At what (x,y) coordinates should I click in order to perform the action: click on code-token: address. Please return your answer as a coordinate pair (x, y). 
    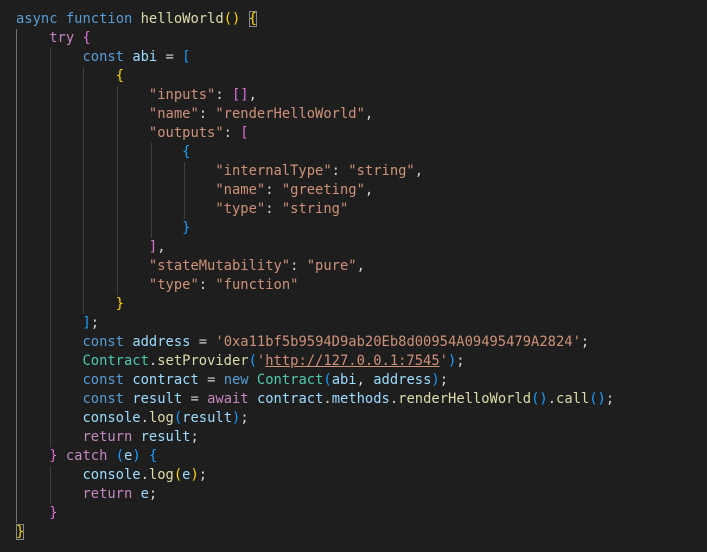
    Looking at the image, I should click on (161, 342).